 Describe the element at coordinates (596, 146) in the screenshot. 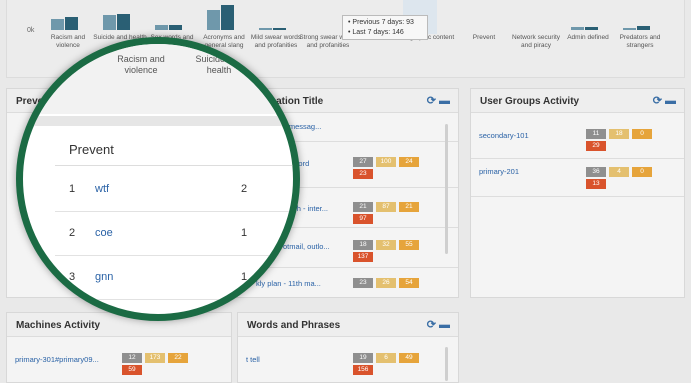

I see `count-badge-red: 29` at that location.